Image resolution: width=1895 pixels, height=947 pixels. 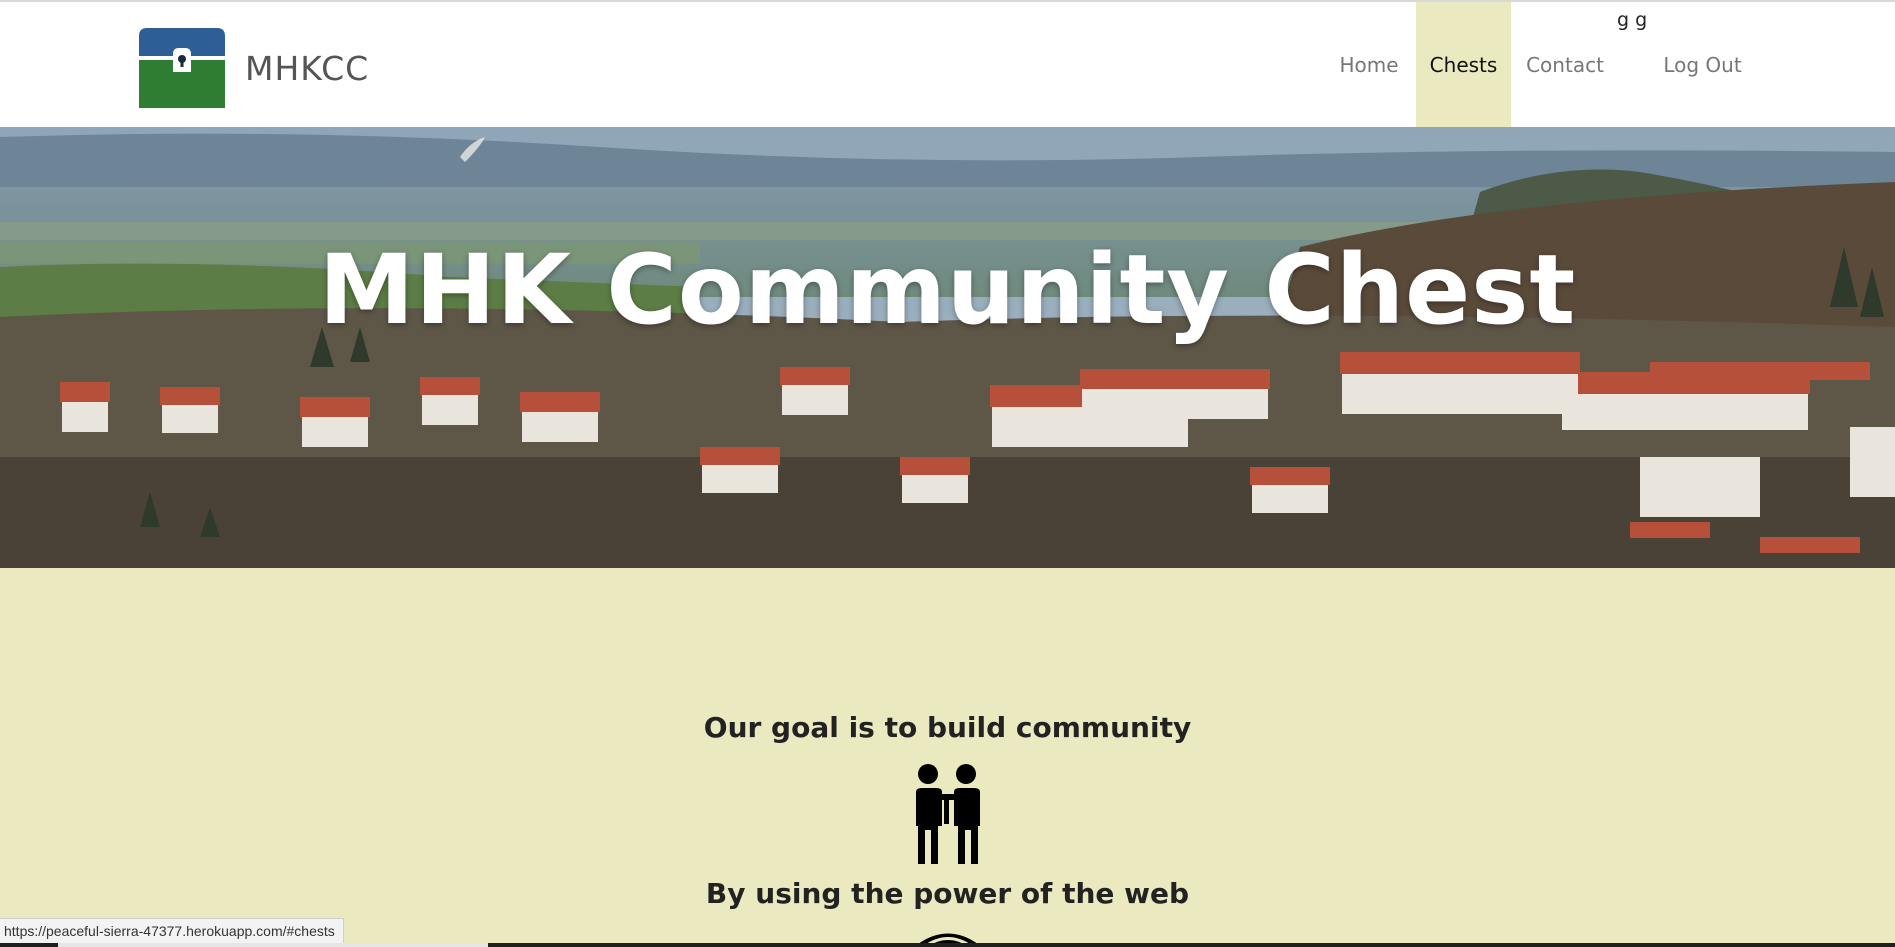 What do you see at coordinates (307, 68) in the screenshot?
I see `brand-name: MHKCC` at bounding box center [307, 68].